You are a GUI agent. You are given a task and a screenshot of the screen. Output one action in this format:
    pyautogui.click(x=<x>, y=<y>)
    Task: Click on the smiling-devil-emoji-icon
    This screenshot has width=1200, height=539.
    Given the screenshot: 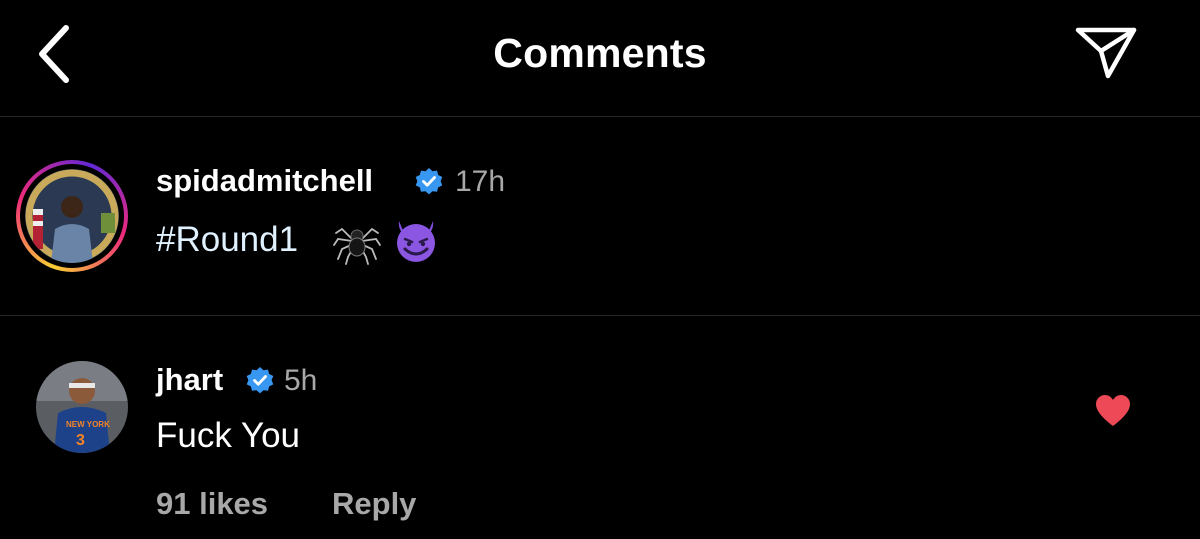 What is the action you would take?
    pyautogui.click(x=416, y=241)
    